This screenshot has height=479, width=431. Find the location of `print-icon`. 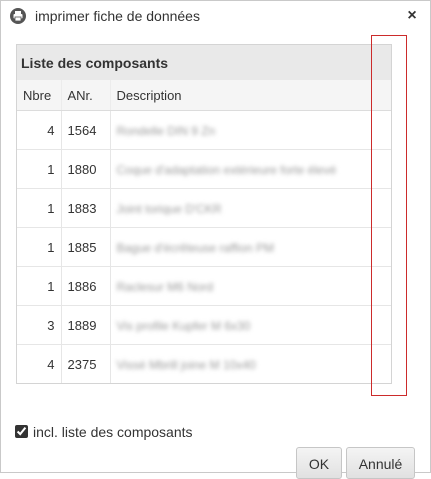

print-icon is located at coordinates (18, 16).